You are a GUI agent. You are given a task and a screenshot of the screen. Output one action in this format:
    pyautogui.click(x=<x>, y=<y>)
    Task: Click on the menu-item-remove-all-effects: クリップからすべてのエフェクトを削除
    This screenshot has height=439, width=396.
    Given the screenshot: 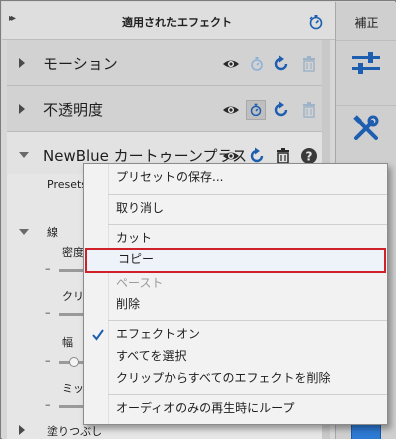 What is the action you would take?
    pyautogui.click(x=235, y=378)
    